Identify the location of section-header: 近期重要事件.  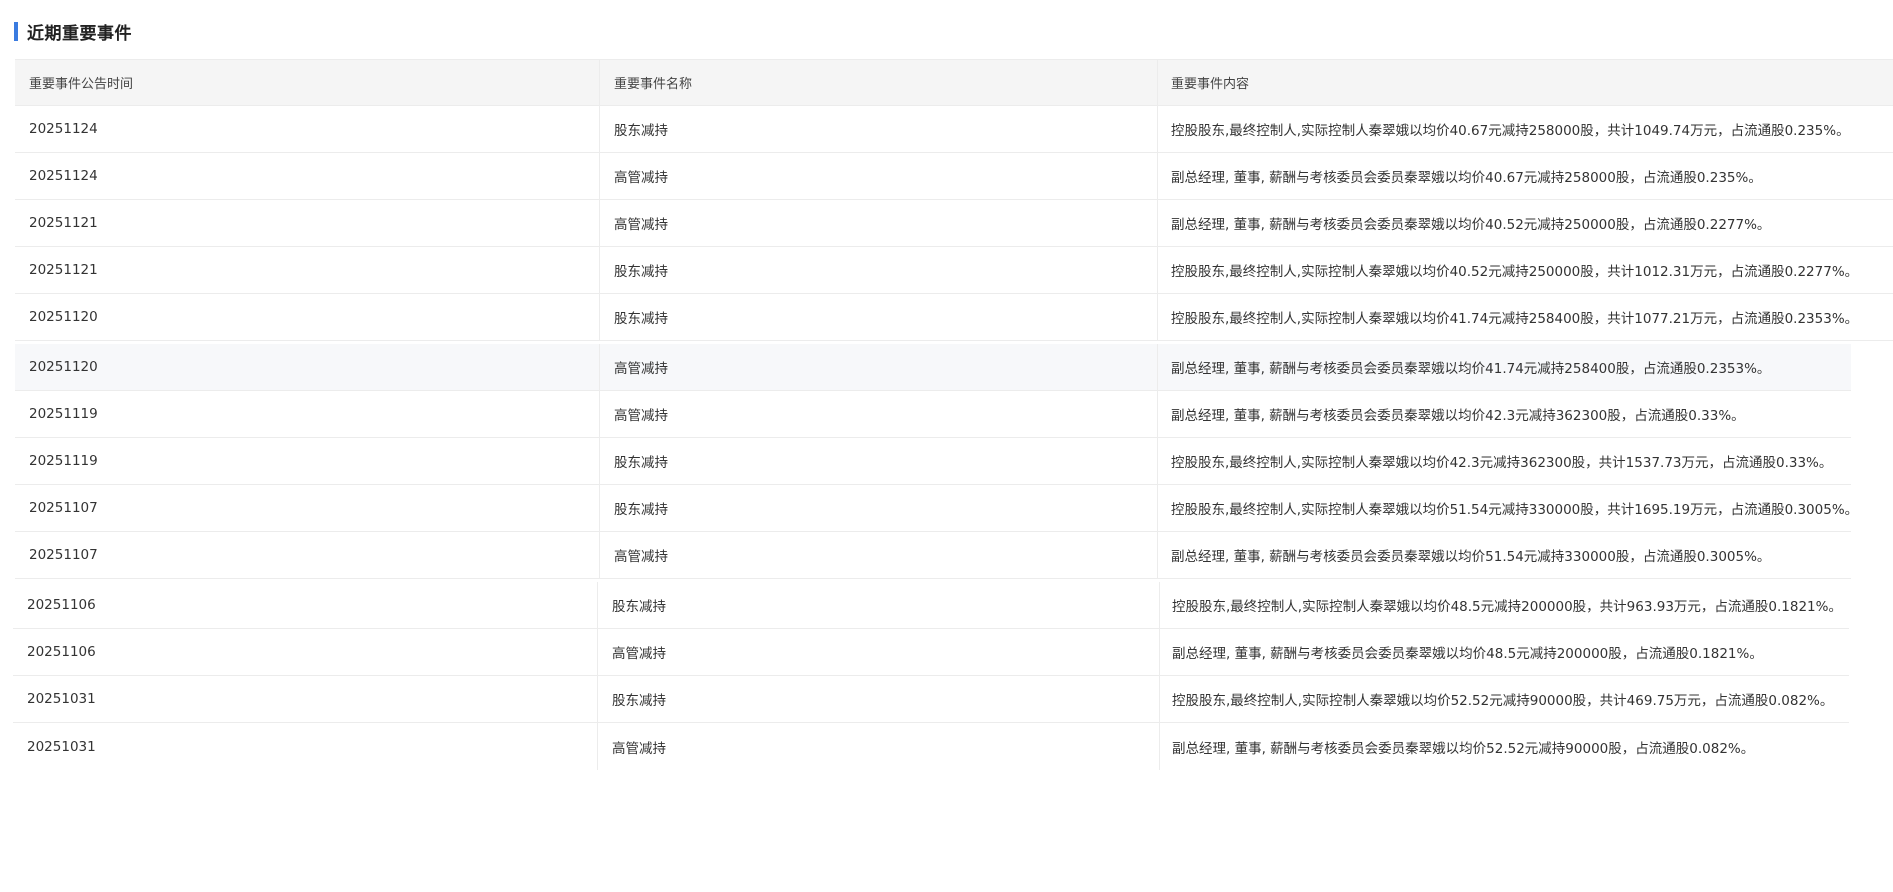
(73, 32).